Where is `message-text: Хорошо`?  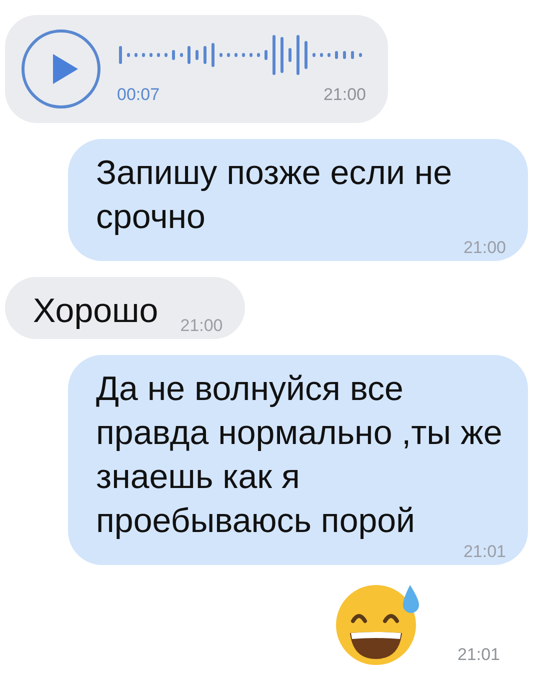 message-text: Хорошо is located at coordinates (95, 311).